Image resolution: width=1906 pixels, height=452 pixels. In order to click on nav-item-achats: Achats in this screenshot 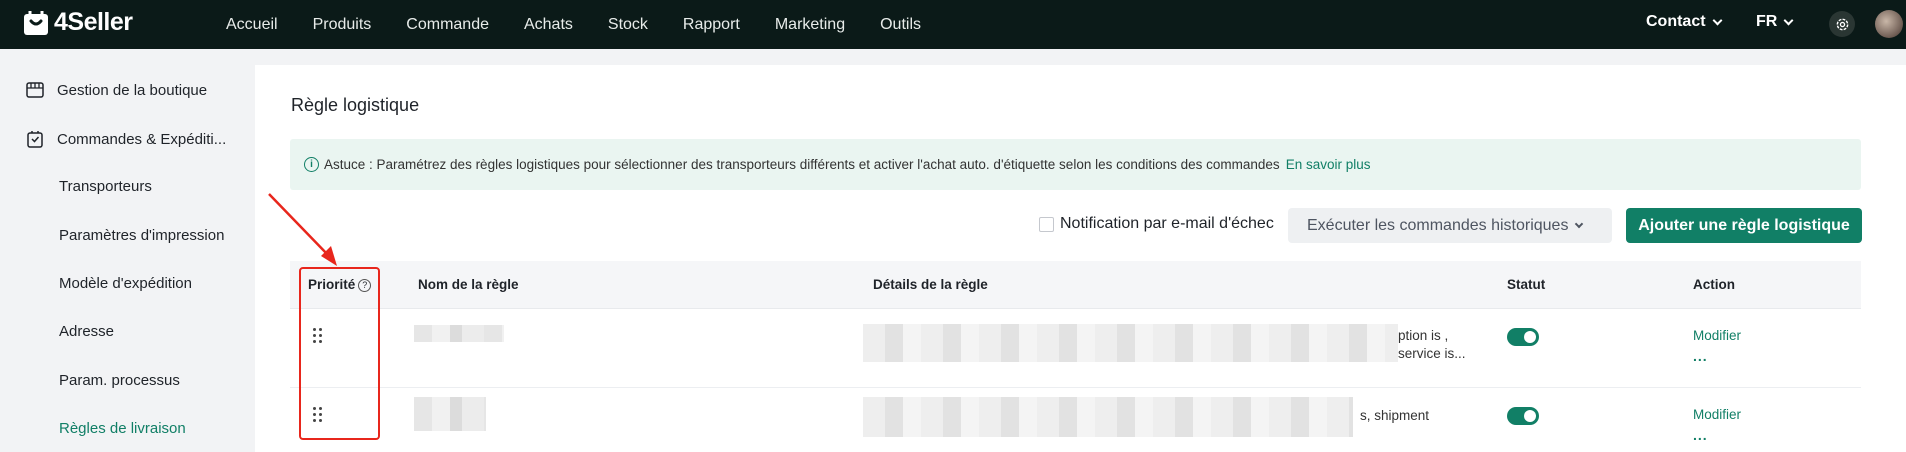, I will do `click(548, 25)`.